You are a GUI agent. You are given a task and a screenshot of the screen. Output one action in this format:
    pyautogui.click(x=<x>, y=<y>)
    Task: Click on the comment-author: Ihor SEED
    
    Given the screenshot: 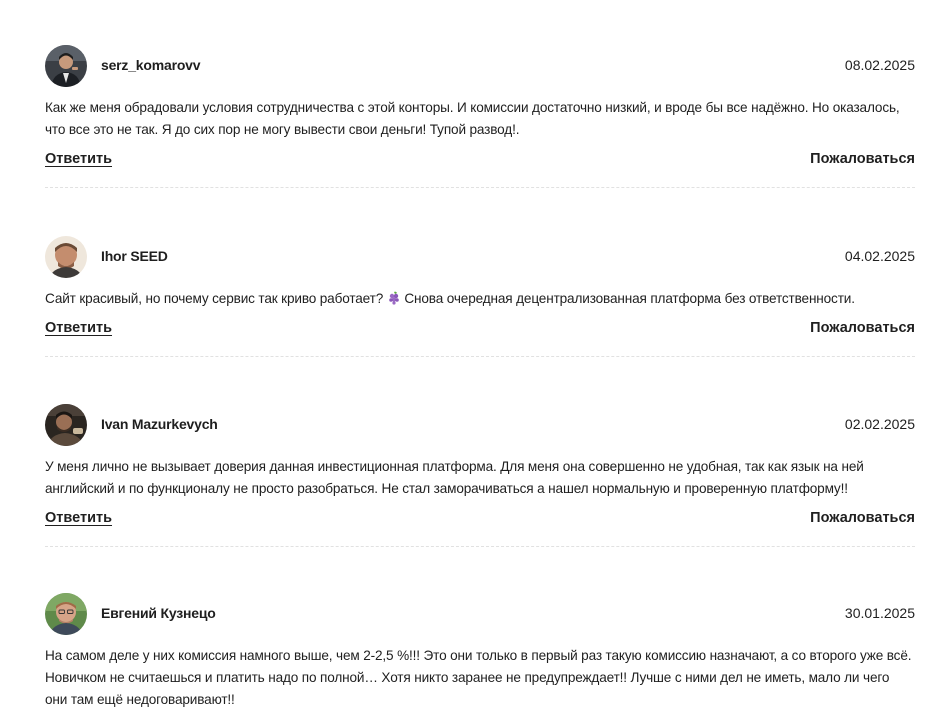 What is the action you would take?
    pyautogui.click(x=134, y=256)
    